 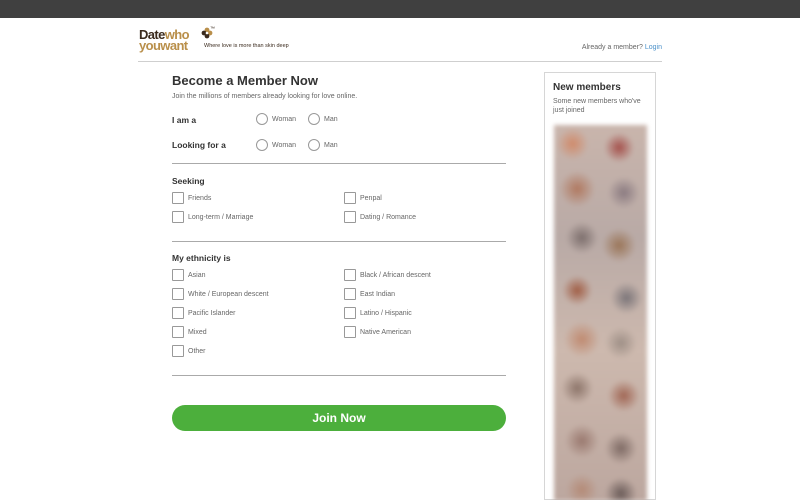 I want to click on checkbox-label: Friends, so click(x=200, y=198).